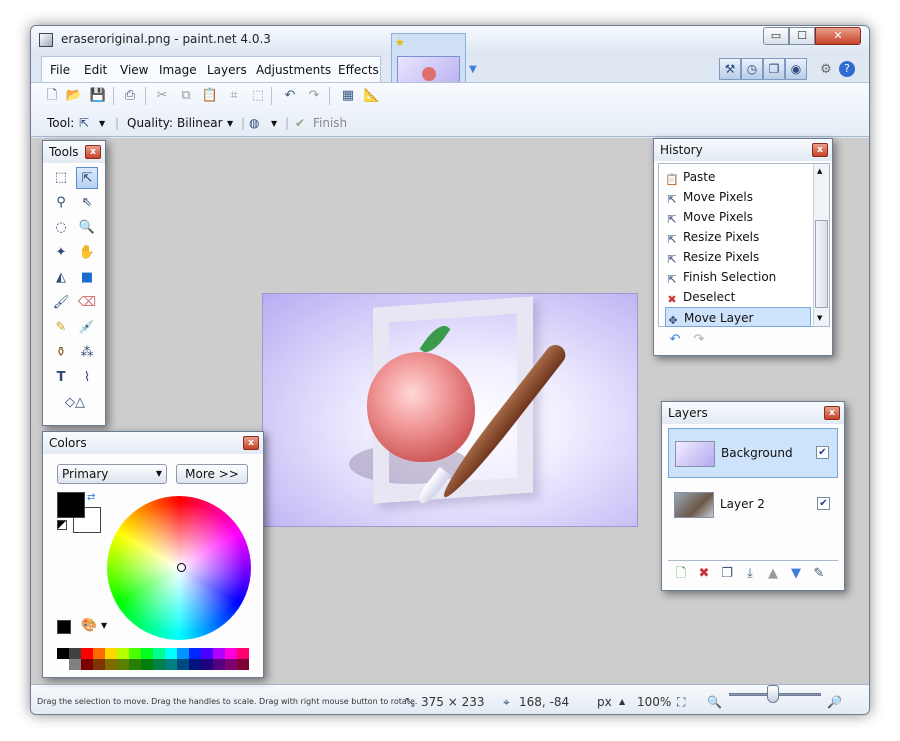 The image size is (900, 741). I want to click on history-item-deselect: ✖ Deselect, so click(738, 297).